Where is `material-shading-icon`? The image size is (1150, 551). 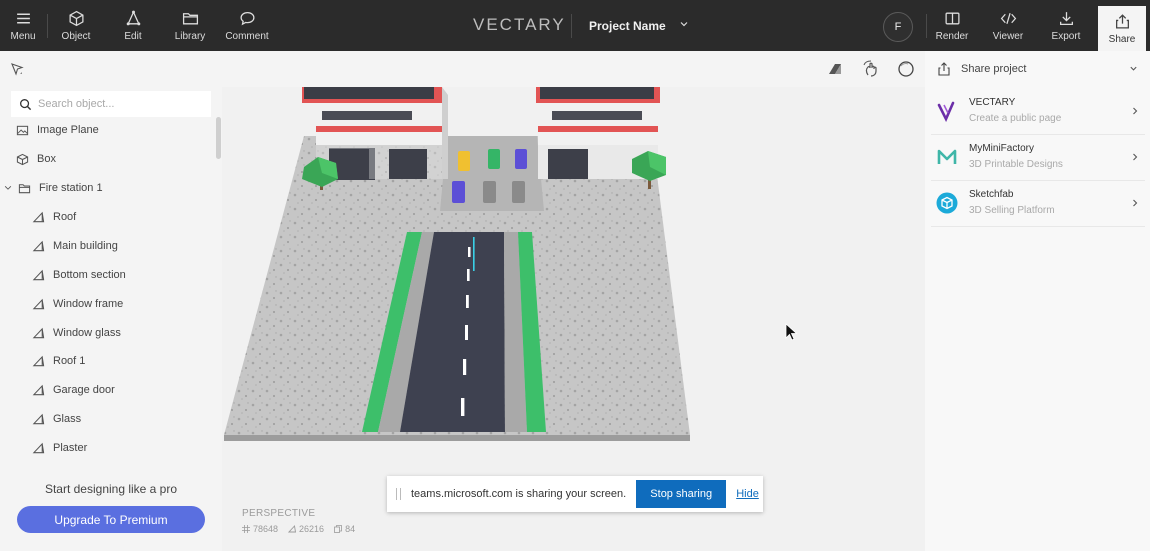
material-shading-icon is located at coordinates (835, 69).